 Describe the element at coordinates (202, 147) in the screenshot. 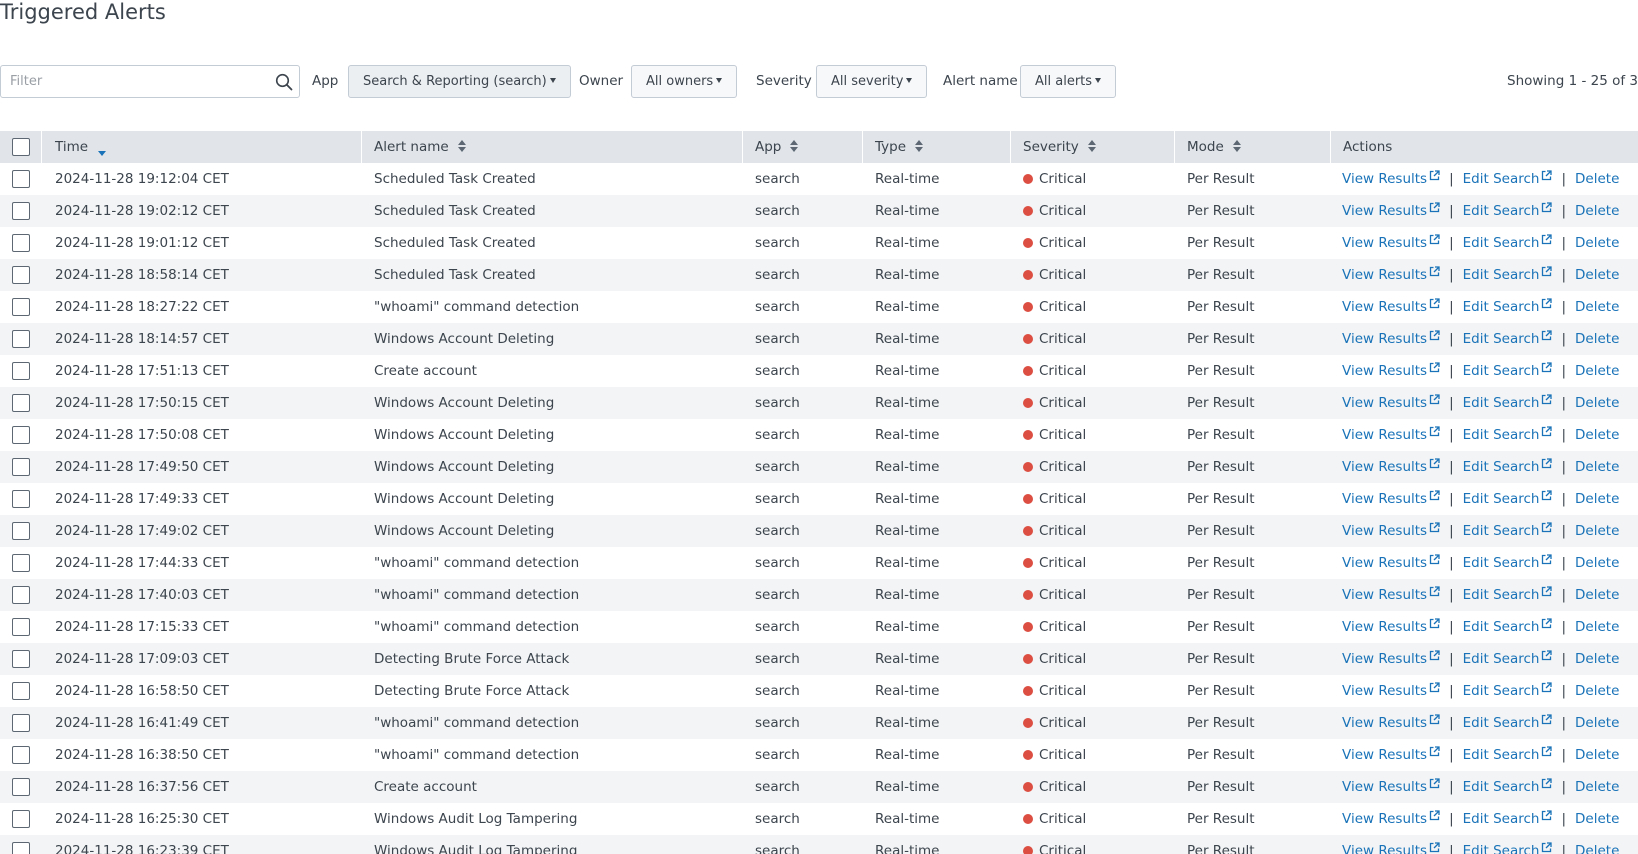

I see `column-header-time: Time` at that location.